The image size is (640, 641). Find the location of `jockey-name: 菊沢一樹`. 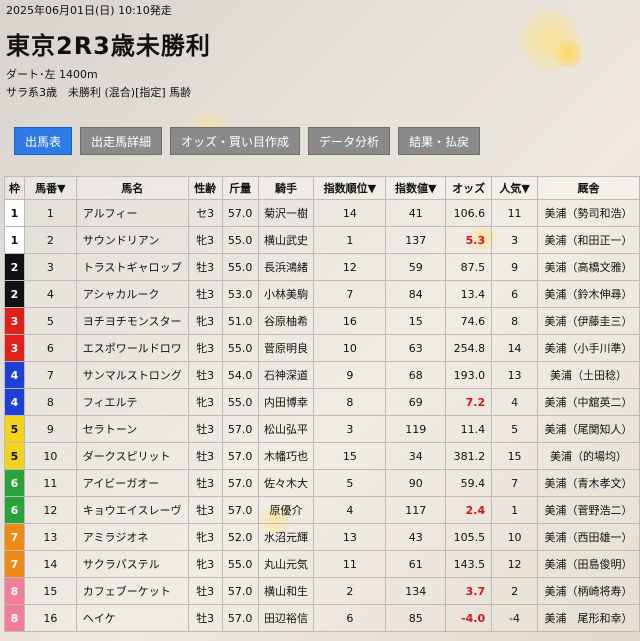

jockey-name: 菊沢一樹 is located at coordinates (286, 213).